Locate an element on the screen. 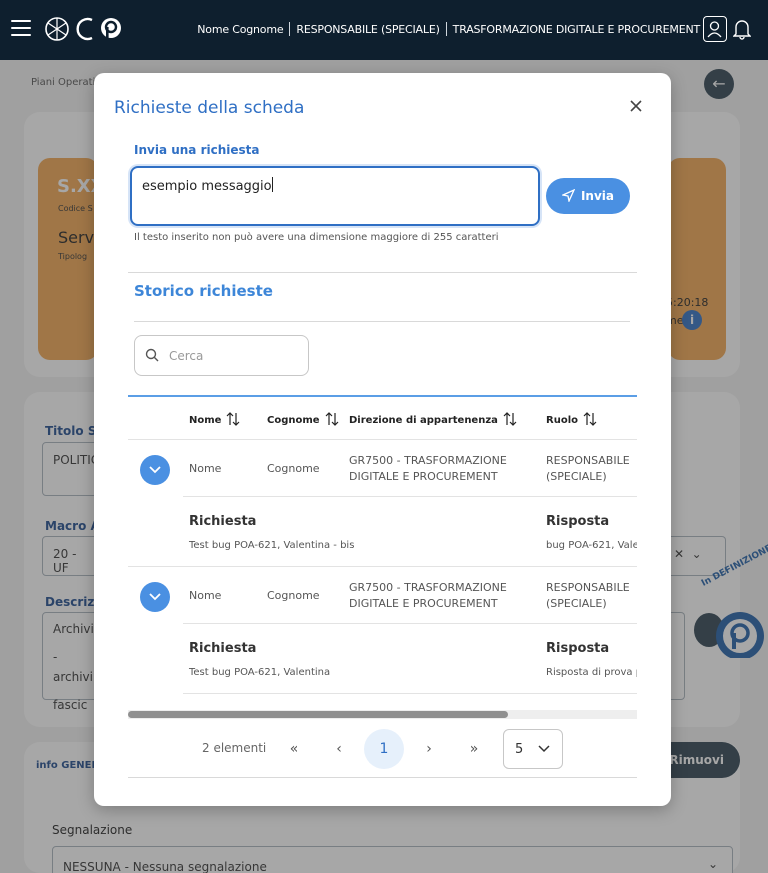  search-input is located at coordinates (234, 356).